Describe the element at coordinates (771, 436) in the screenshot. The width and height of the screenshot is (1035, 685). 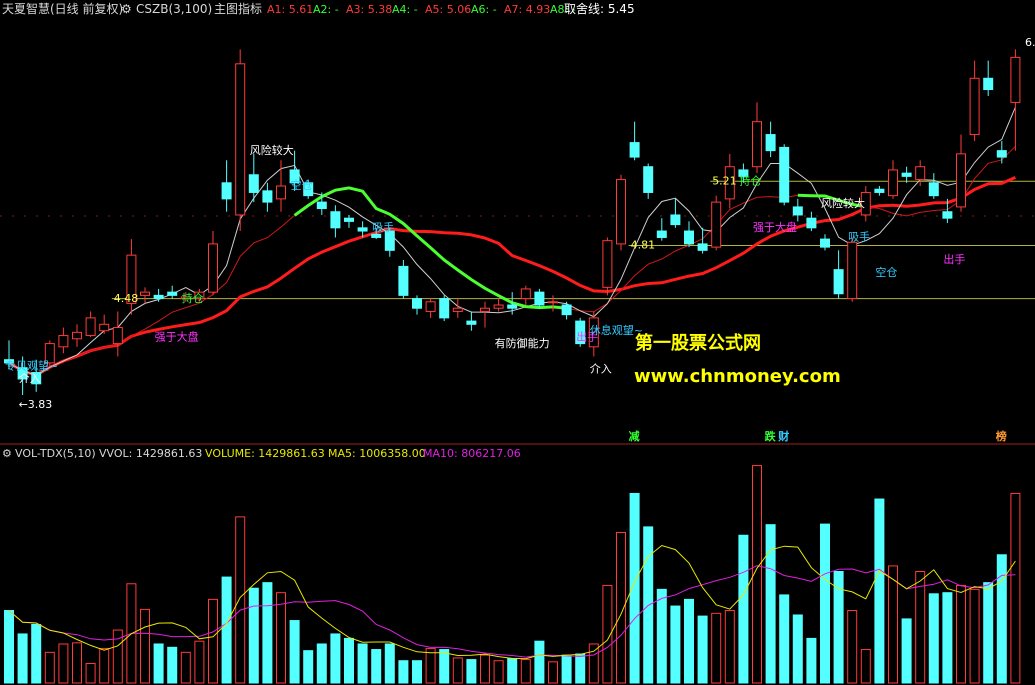
I see `event-marker: 跌` at that location.